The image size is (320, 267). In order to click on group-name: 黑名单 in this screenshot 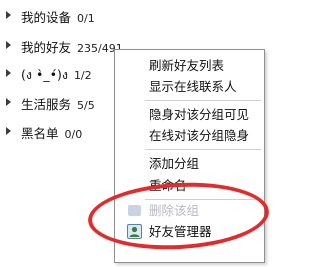, I will do `click(40, 133)`.